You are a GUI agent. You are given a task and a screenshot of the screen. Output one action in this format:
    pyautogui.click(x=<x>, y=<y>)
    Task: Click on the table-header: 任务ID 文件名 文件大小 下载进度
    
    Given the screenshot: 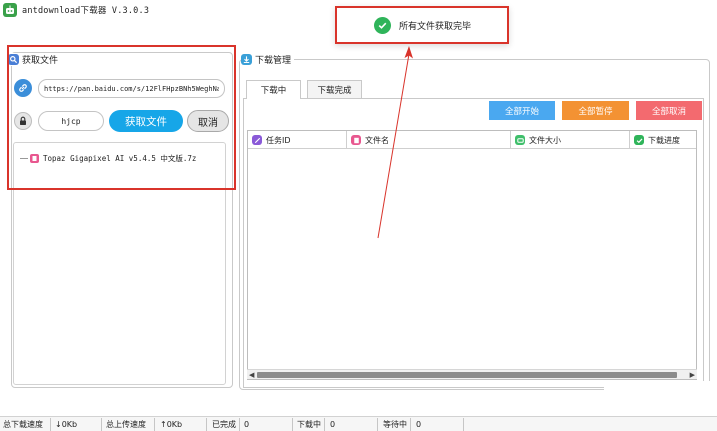 What is the action you would take?
    pyautogui.click(x=472, y=140)
    